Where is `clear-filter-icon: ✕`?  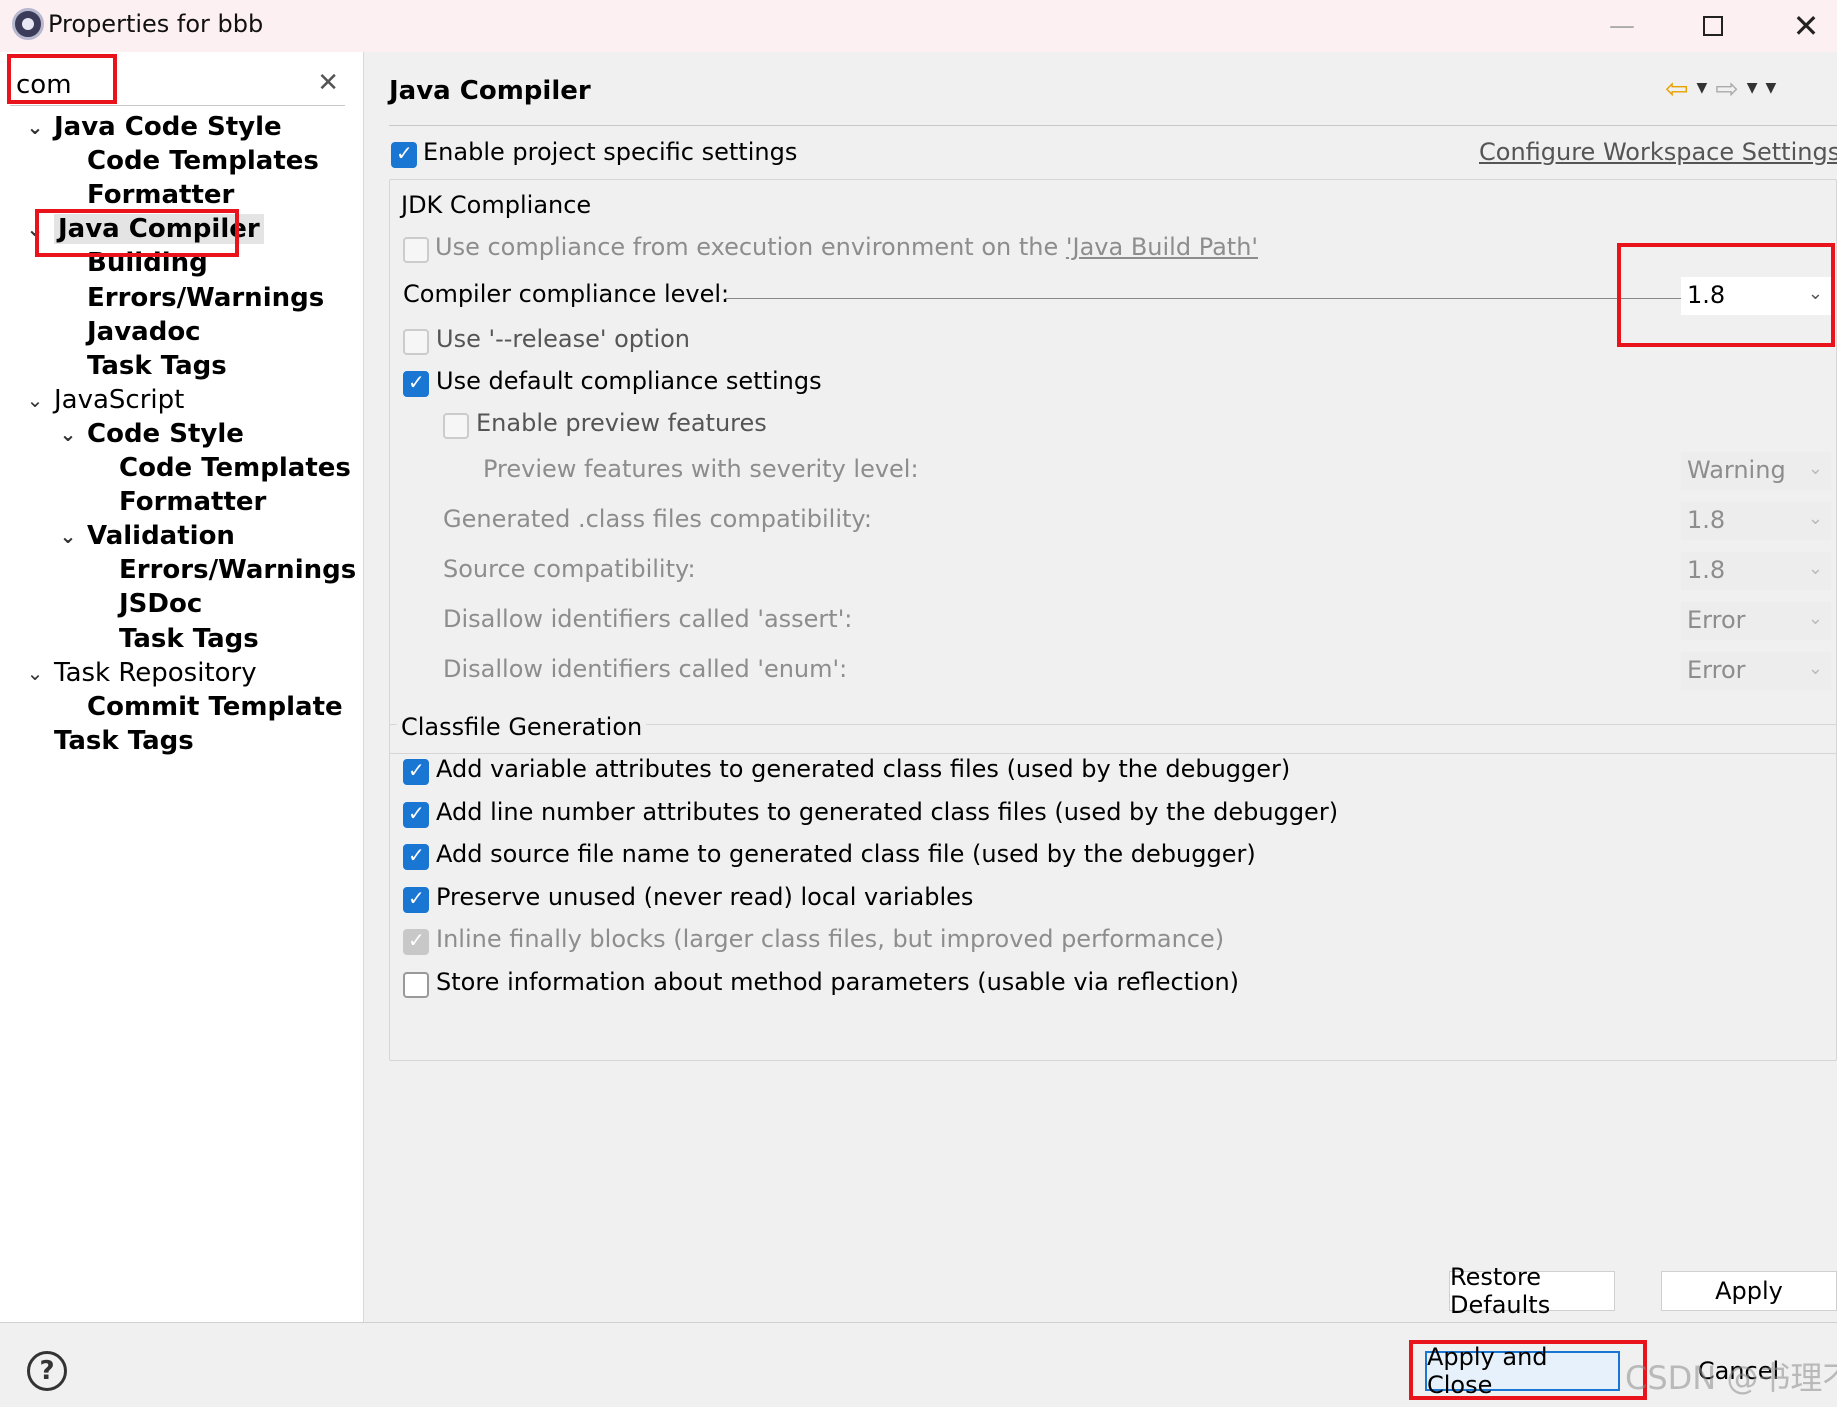 clear-filter-icon: ✕ is located at coordinates (328, 83).